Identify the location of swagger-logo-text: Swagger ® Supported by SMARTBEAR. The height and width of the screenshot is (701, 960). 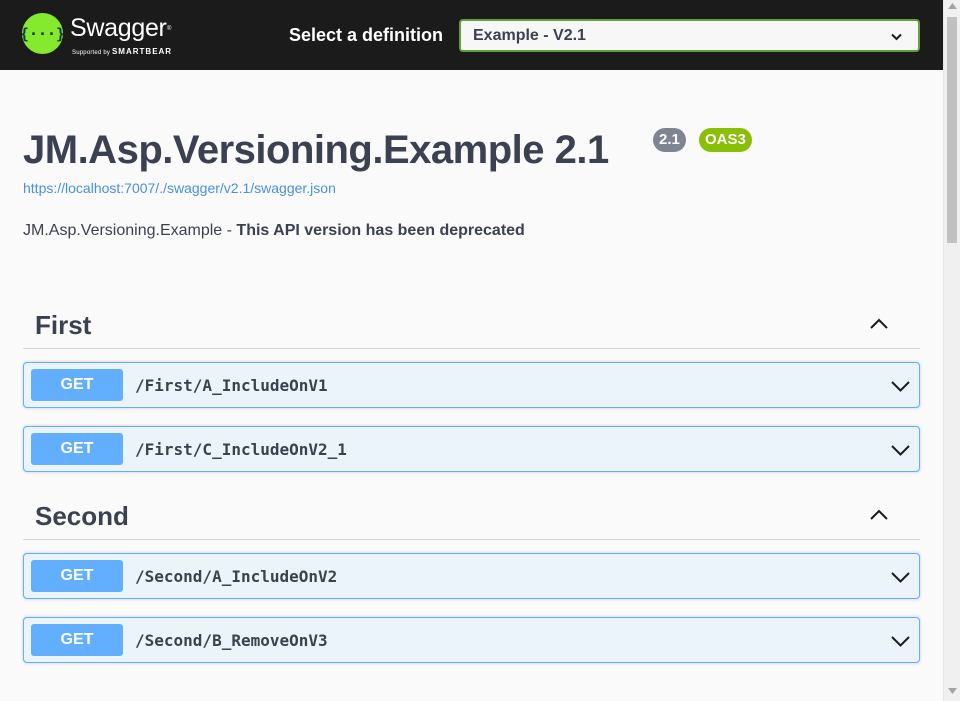
(130, 34).